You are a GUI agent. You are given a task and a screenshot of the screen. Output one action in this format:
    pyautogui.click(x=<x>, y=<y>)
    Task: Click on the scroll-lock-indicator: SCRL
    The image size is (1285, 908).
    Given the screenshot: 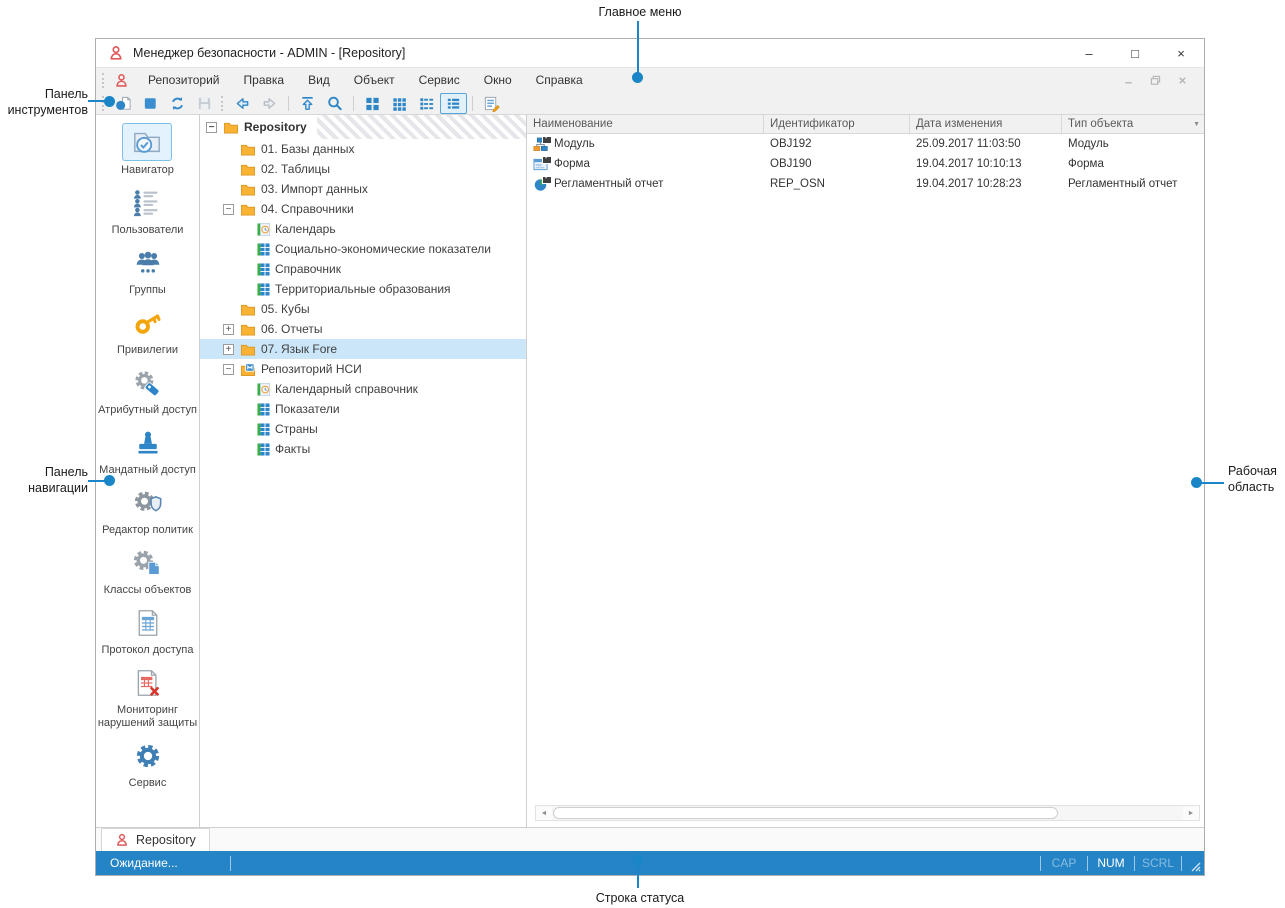 What is the action you would take?
    pyautogui.click(x=1157, y=863)
    